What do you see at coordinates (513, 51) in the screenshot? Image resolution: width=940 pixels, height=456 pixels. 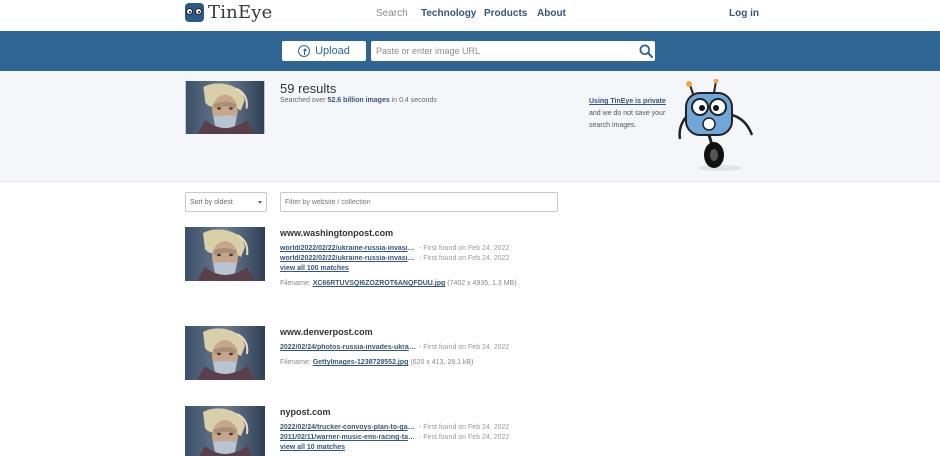 I see `image-url-input` at bounding box center [513, 51].